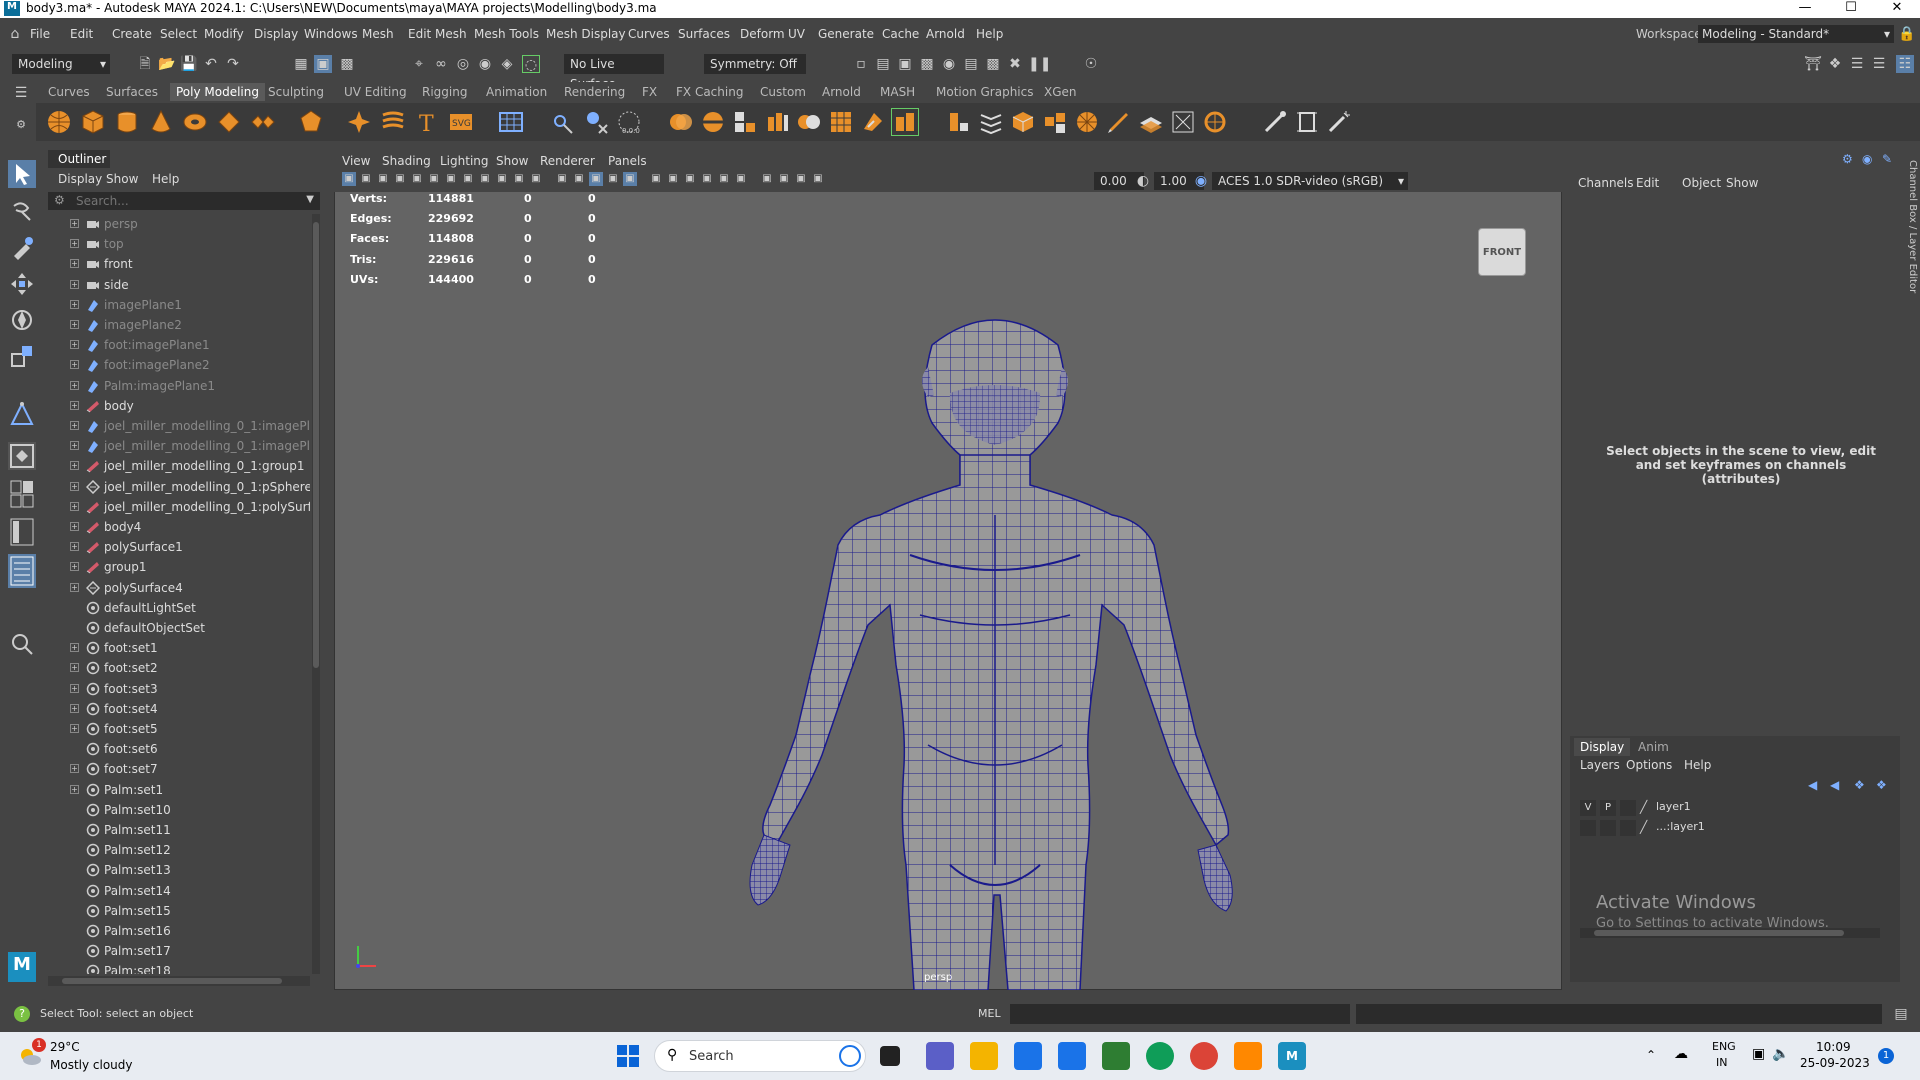 The image size is (1920, 1080). What do you see at coordinates (673, 179) in the screenshot?
I see `use-lights-icon: ▣` at bounding box center [673, 179].